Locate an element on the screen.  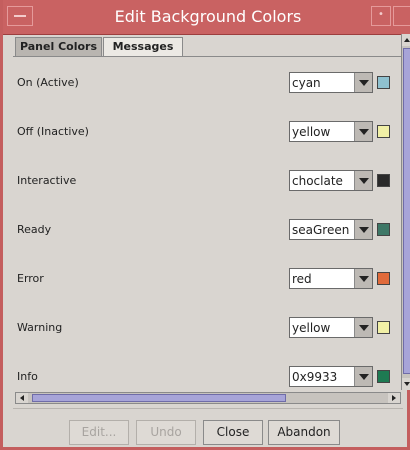
color-select: seaGreen is located at coordinates (331, 229).